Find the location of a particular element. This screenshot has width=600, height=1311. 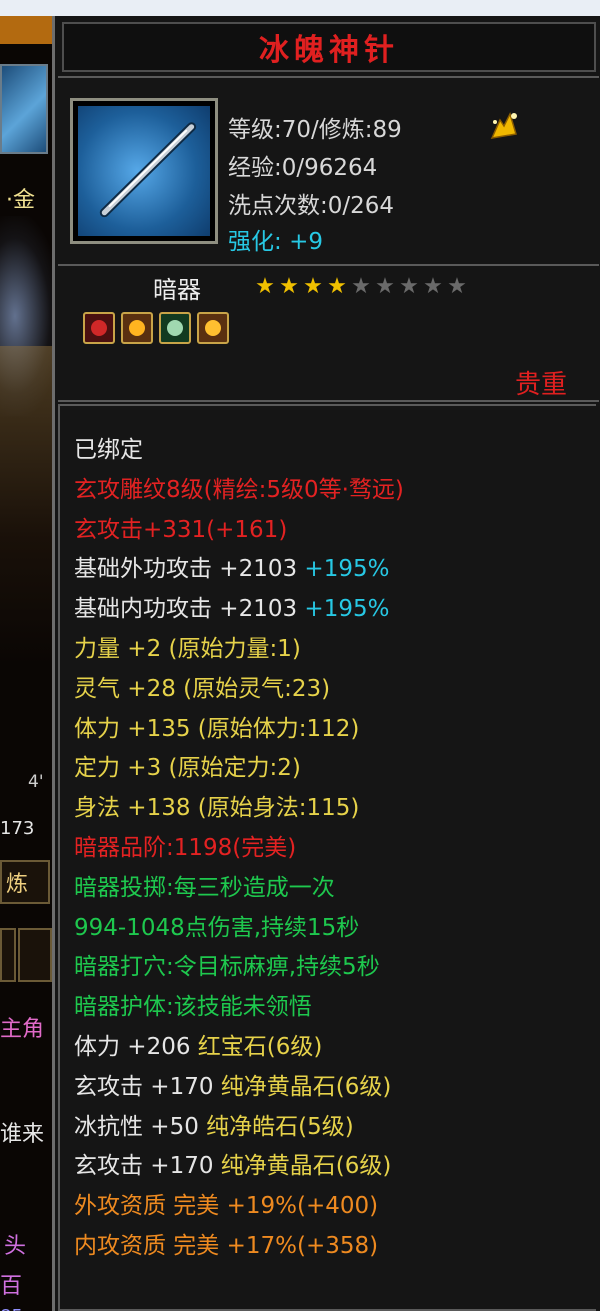

red-gem-icon is located at coordinates (99, 328).